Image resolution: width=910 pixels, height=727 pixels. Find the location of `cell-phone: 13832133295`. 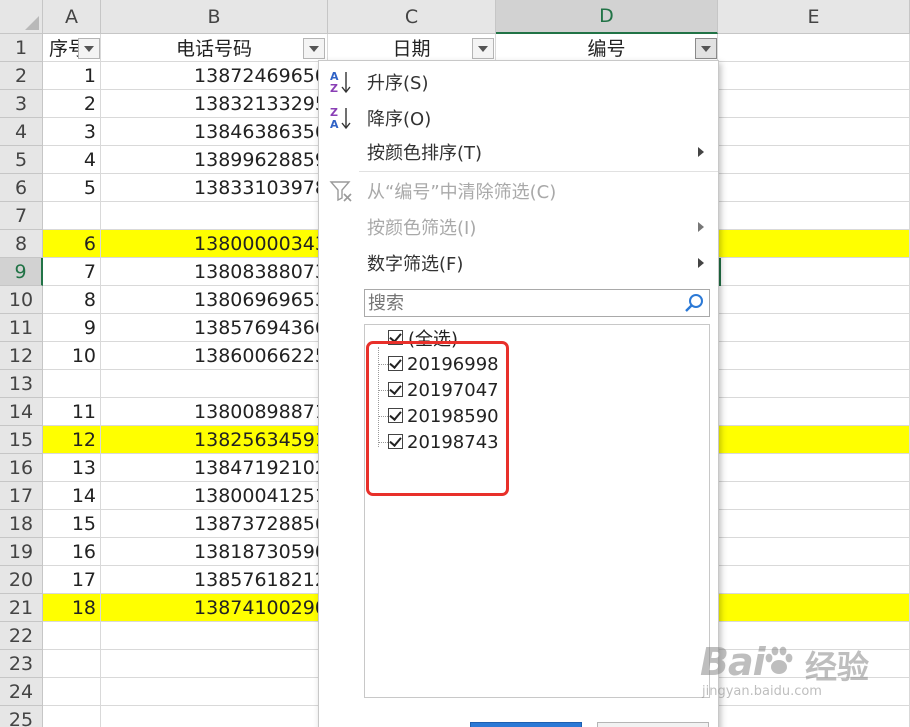

cell-phone: 13832133295 is located at coordinates (214, 104).